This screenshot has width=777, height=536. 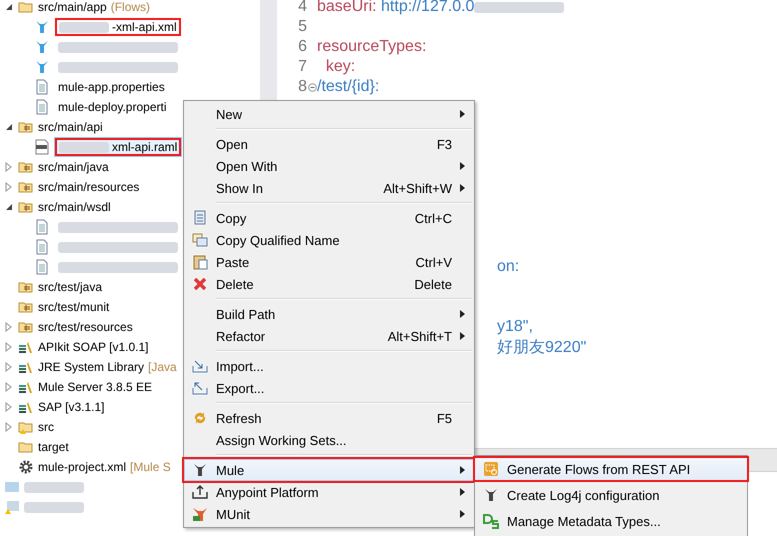 What do you see at coordinates (329, 262) in the screenshot?
I see `menu-item: Paste Ctrl+V` at bounding box center [329, 262].